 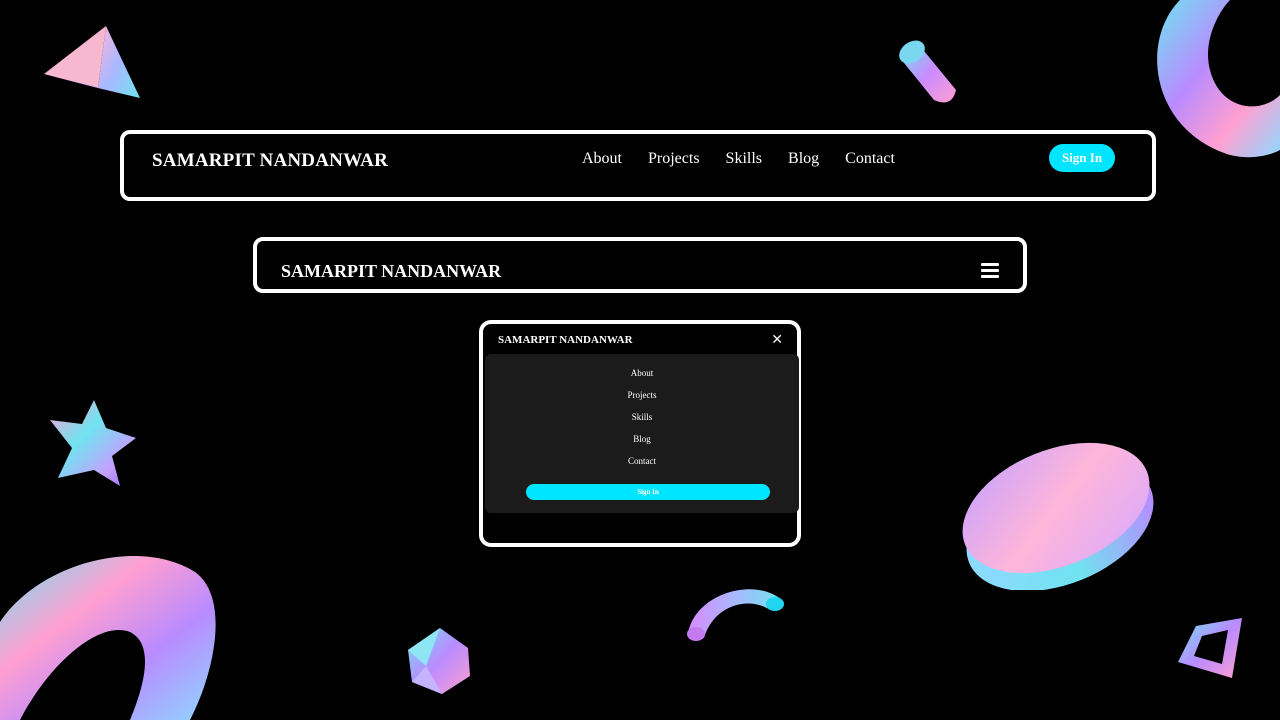 What do you see at coordinates (108, 638) in the screenshot?
I see `torus-shape-bottom` at bounding box center [108, 638].